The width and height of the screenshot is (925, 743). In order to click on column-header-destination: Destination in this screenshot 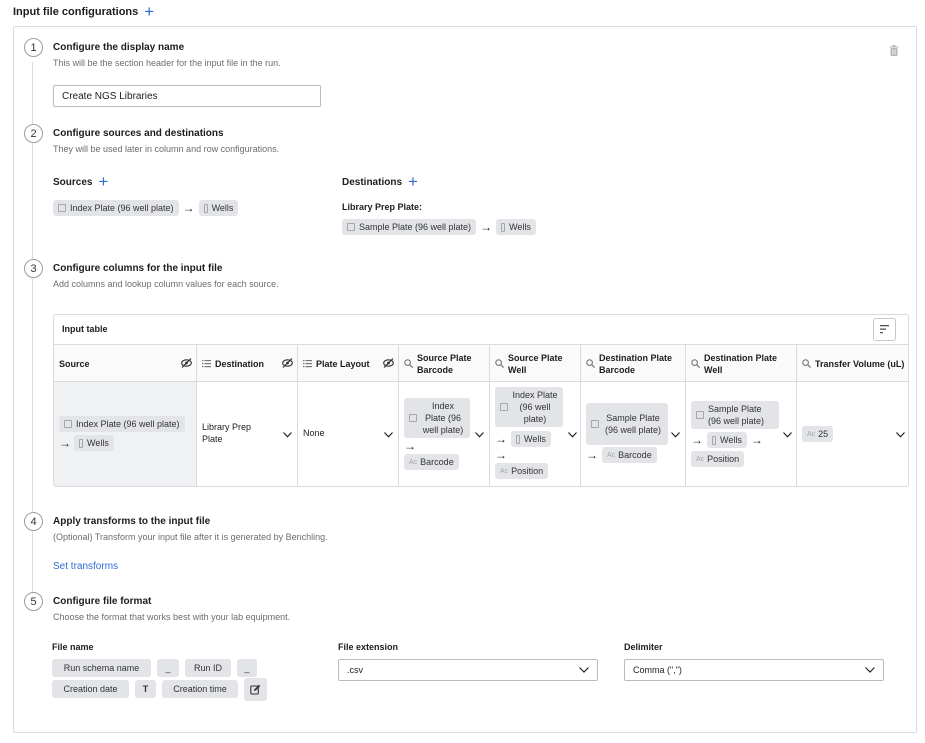, I will do `click(247, 363)`.